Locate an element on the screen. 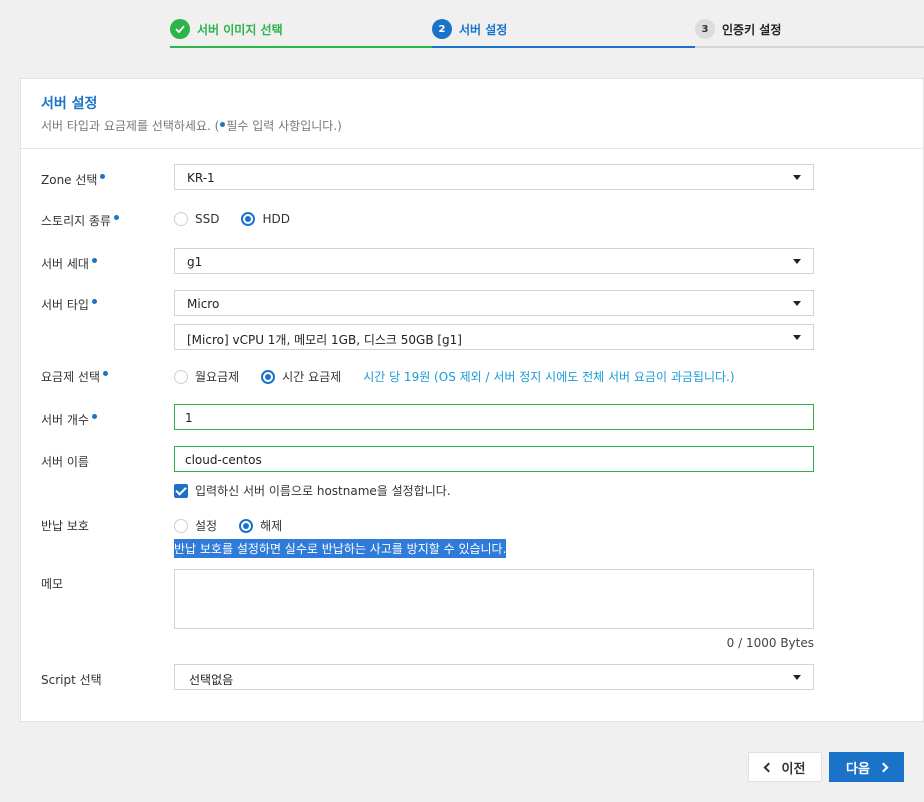  server-name-input: cloud-centos is located at coordinates (494, 459).